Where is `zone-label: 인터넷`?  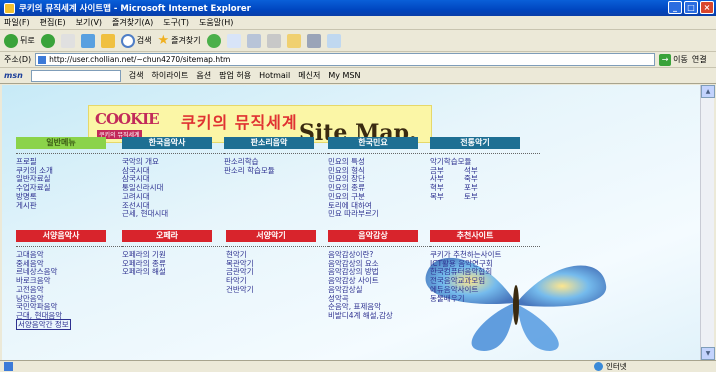
zone-label: 인터넷 is located at coordinates (616, 366).